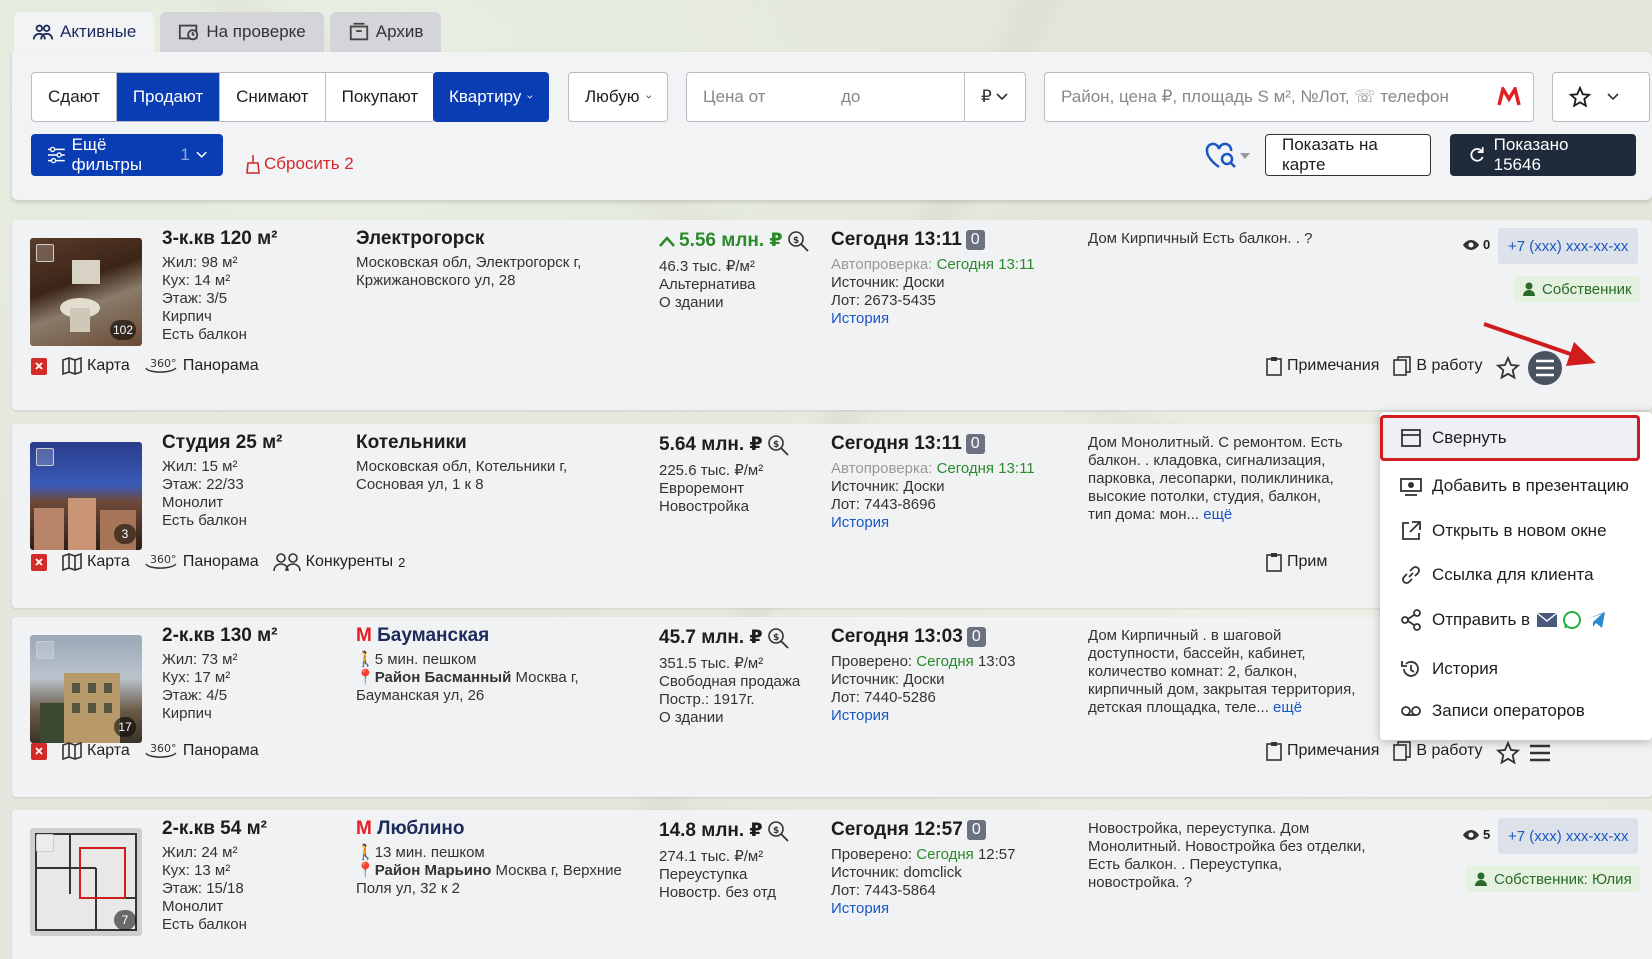 Image resolution: width=1652 pixels, height=959 pixels. What do you see at coordinates (1449, 365) in the screenshot?
I see `to-work-label: В работу` at bounding box center [1449, 365].